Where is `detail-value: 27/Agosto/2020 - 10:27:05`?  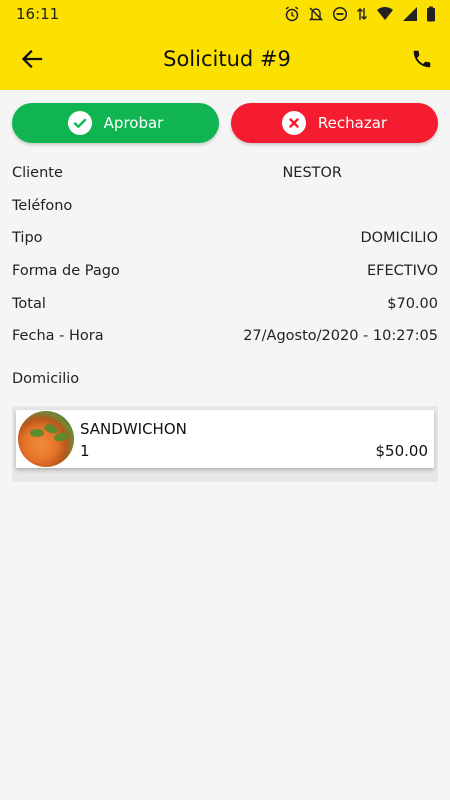 detail-value: 27/Agosto/2020 - 10:27:05 is located at coordinates (340, 336).